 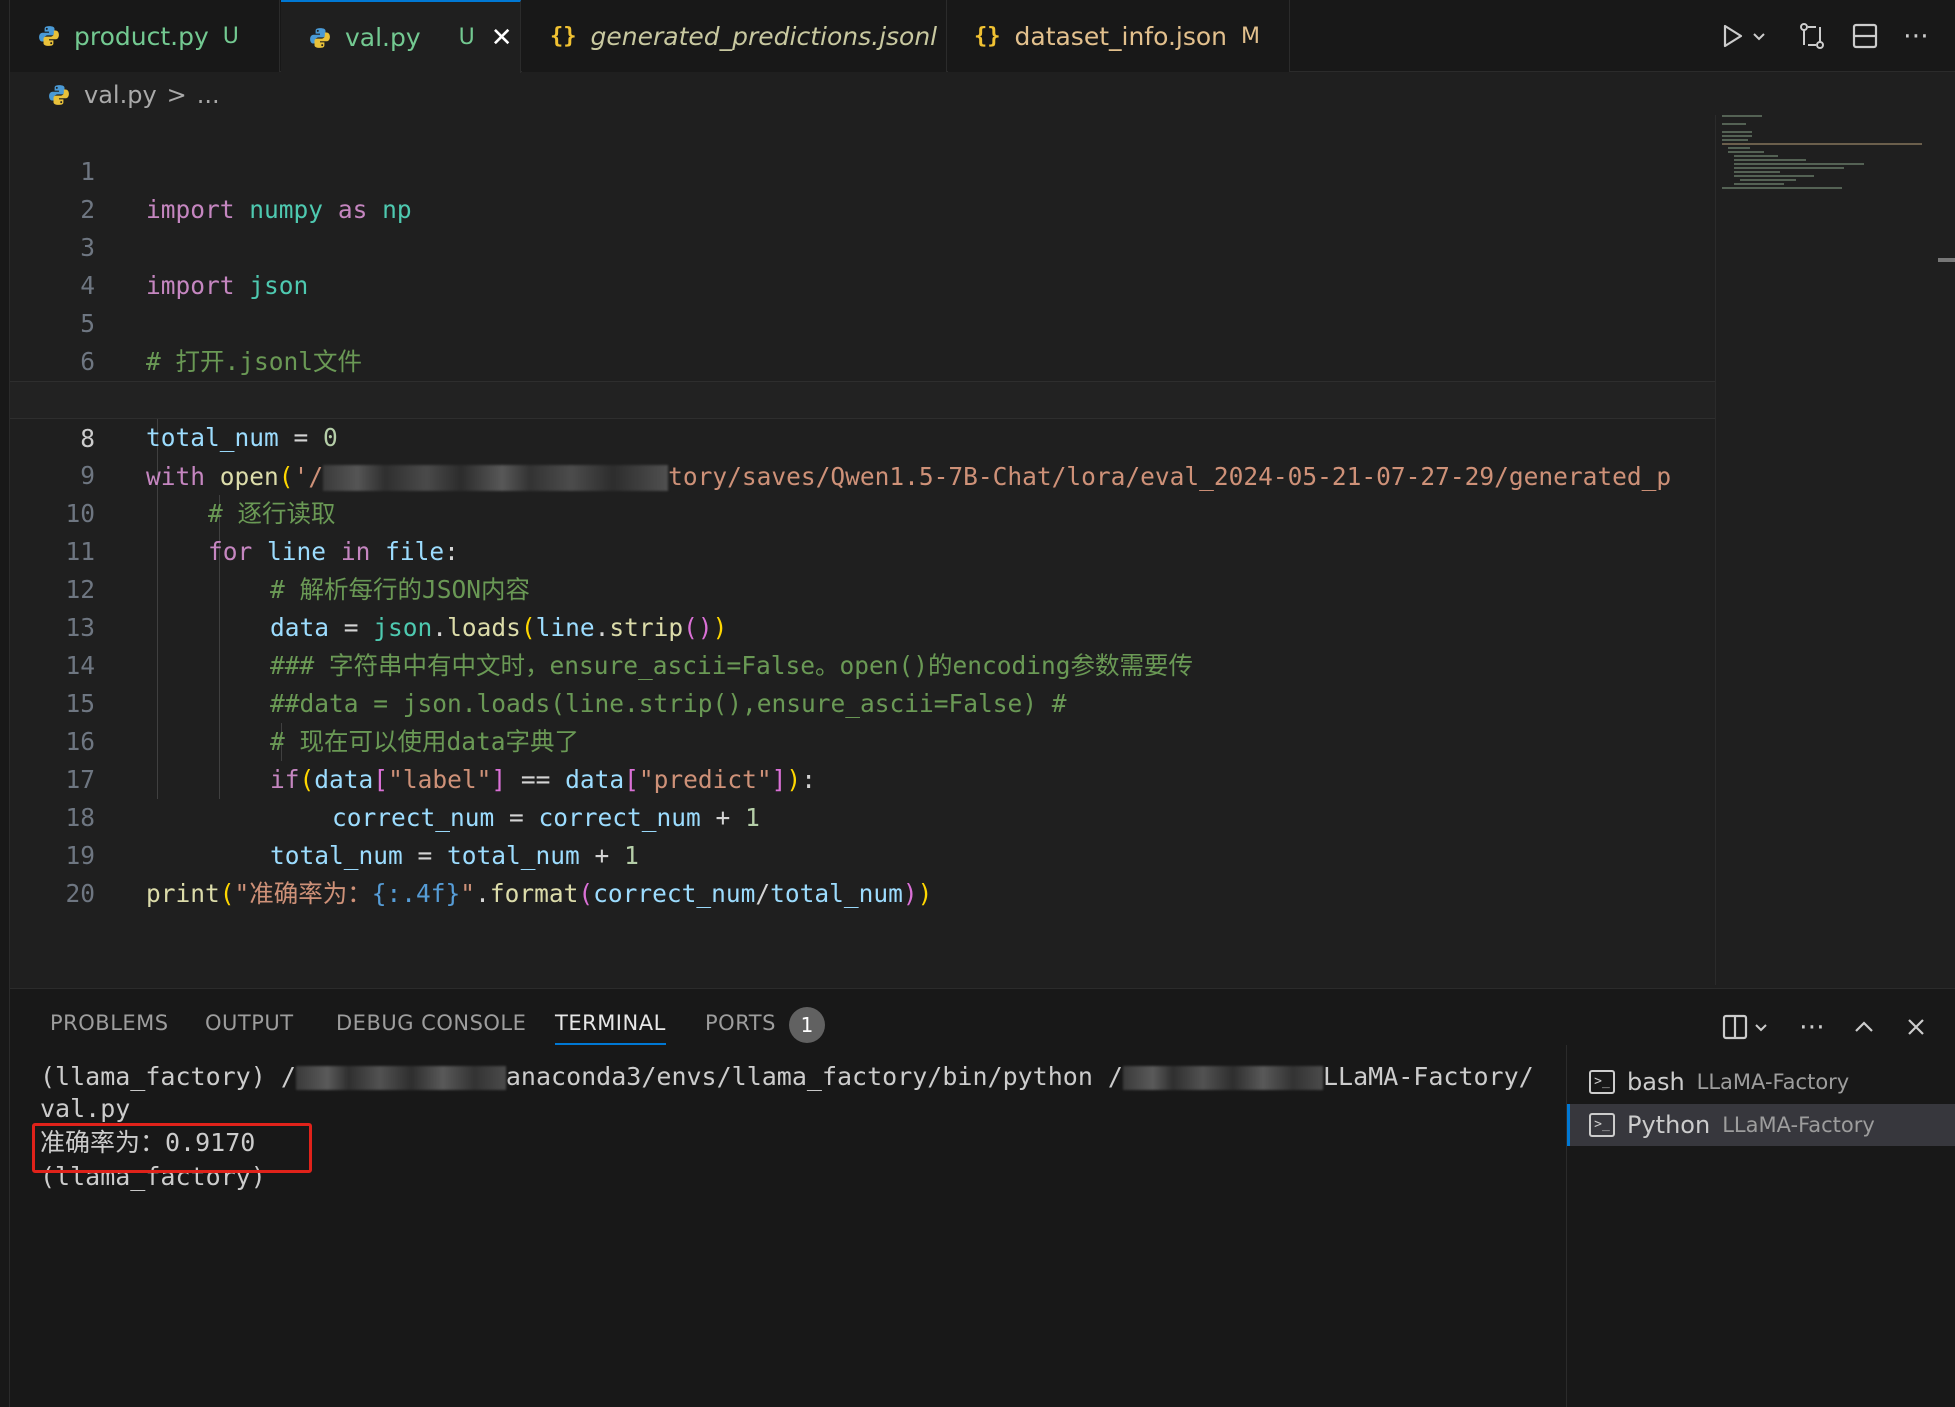 What do you see at coordinates (120, 95) in the screenshot?
I see `breadcrumb-file: val.py` at bounding box center [120, 95].